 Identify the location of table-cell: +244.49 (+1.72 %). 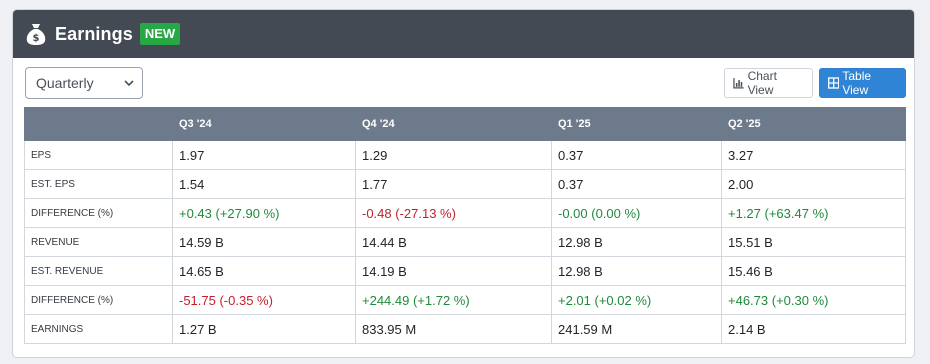
(453, 300).